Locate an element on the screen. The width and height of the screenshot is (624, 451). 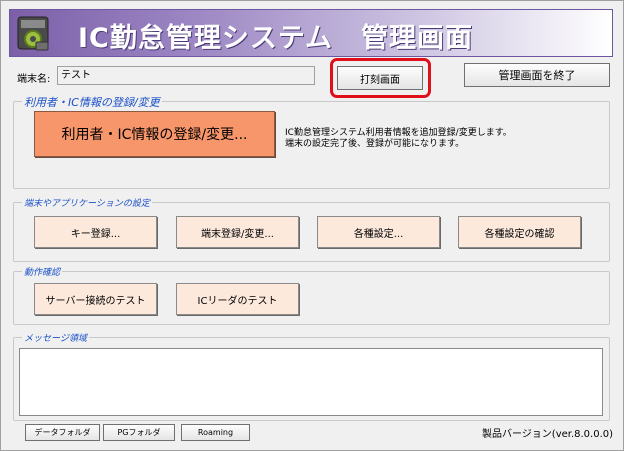
operation-group-title: 動作確認 is located at coordinates (42, 271).